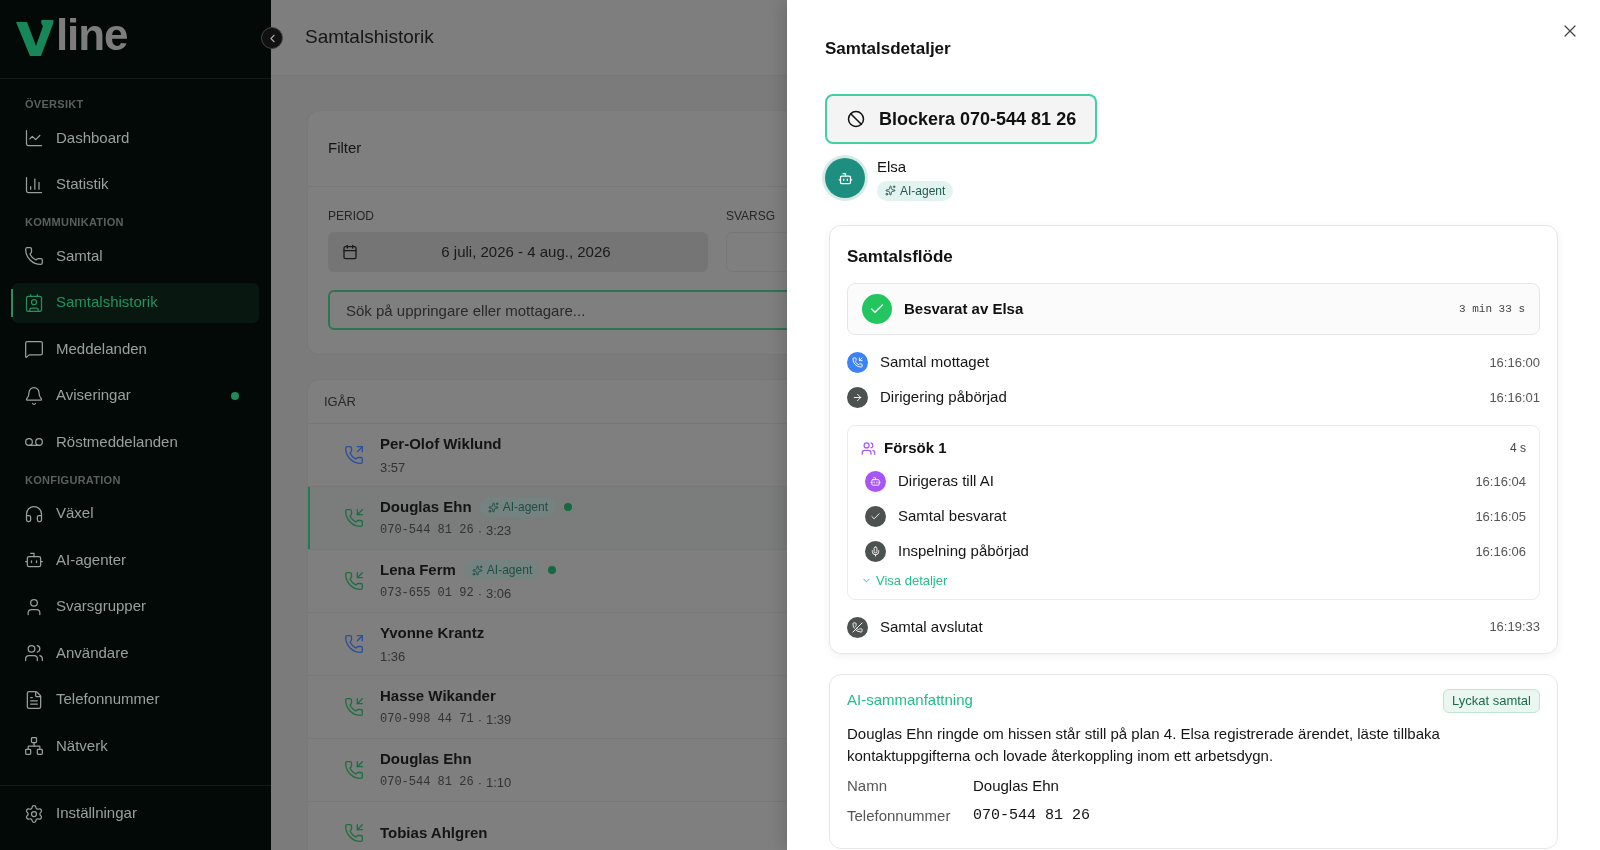 This screenshot has height=850, width=1600. Describe the element at coordinates (92, 35) in the screenshot. I see `logo-text: line` at that location.